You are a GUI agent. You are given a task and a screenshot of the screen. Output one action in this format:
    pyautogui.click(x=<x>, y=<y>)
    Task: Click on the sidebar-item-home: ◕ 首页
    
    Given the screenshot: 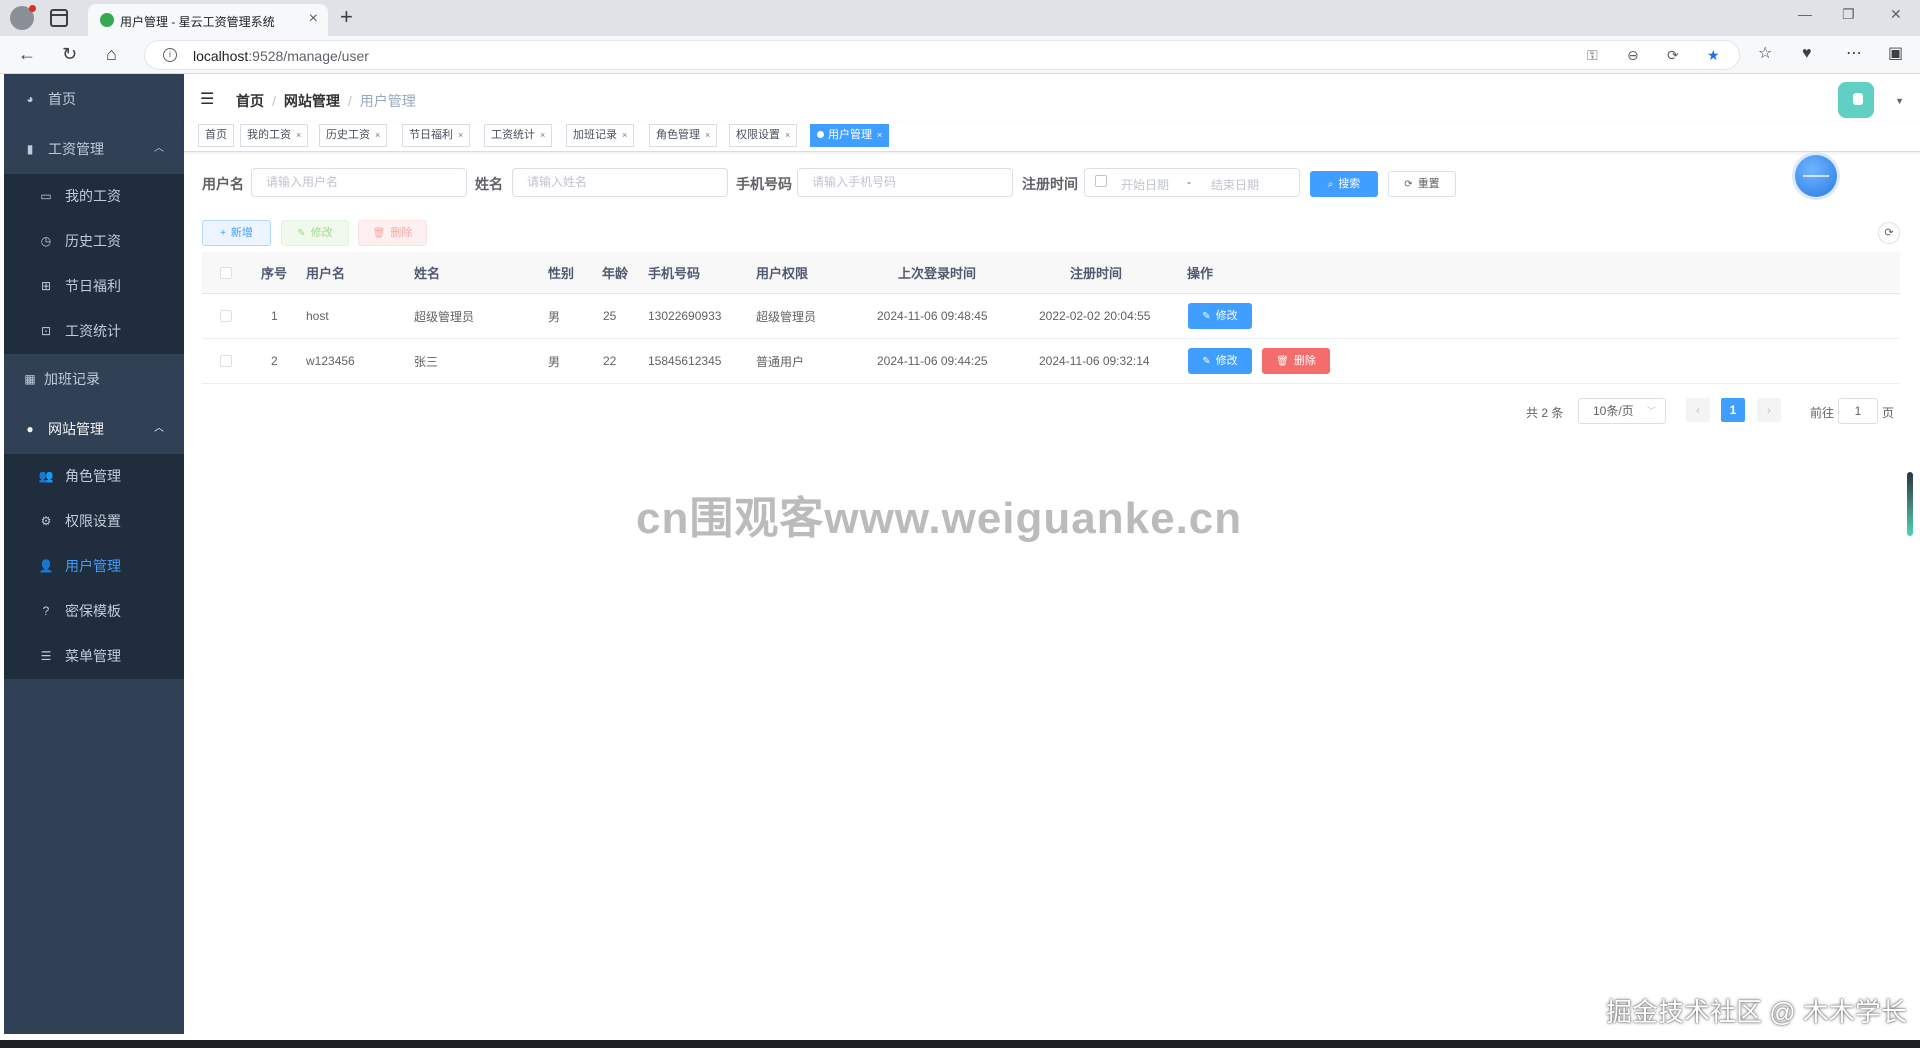 What is the action you would take?
    pyautogui.click(x=94, y=99)
    